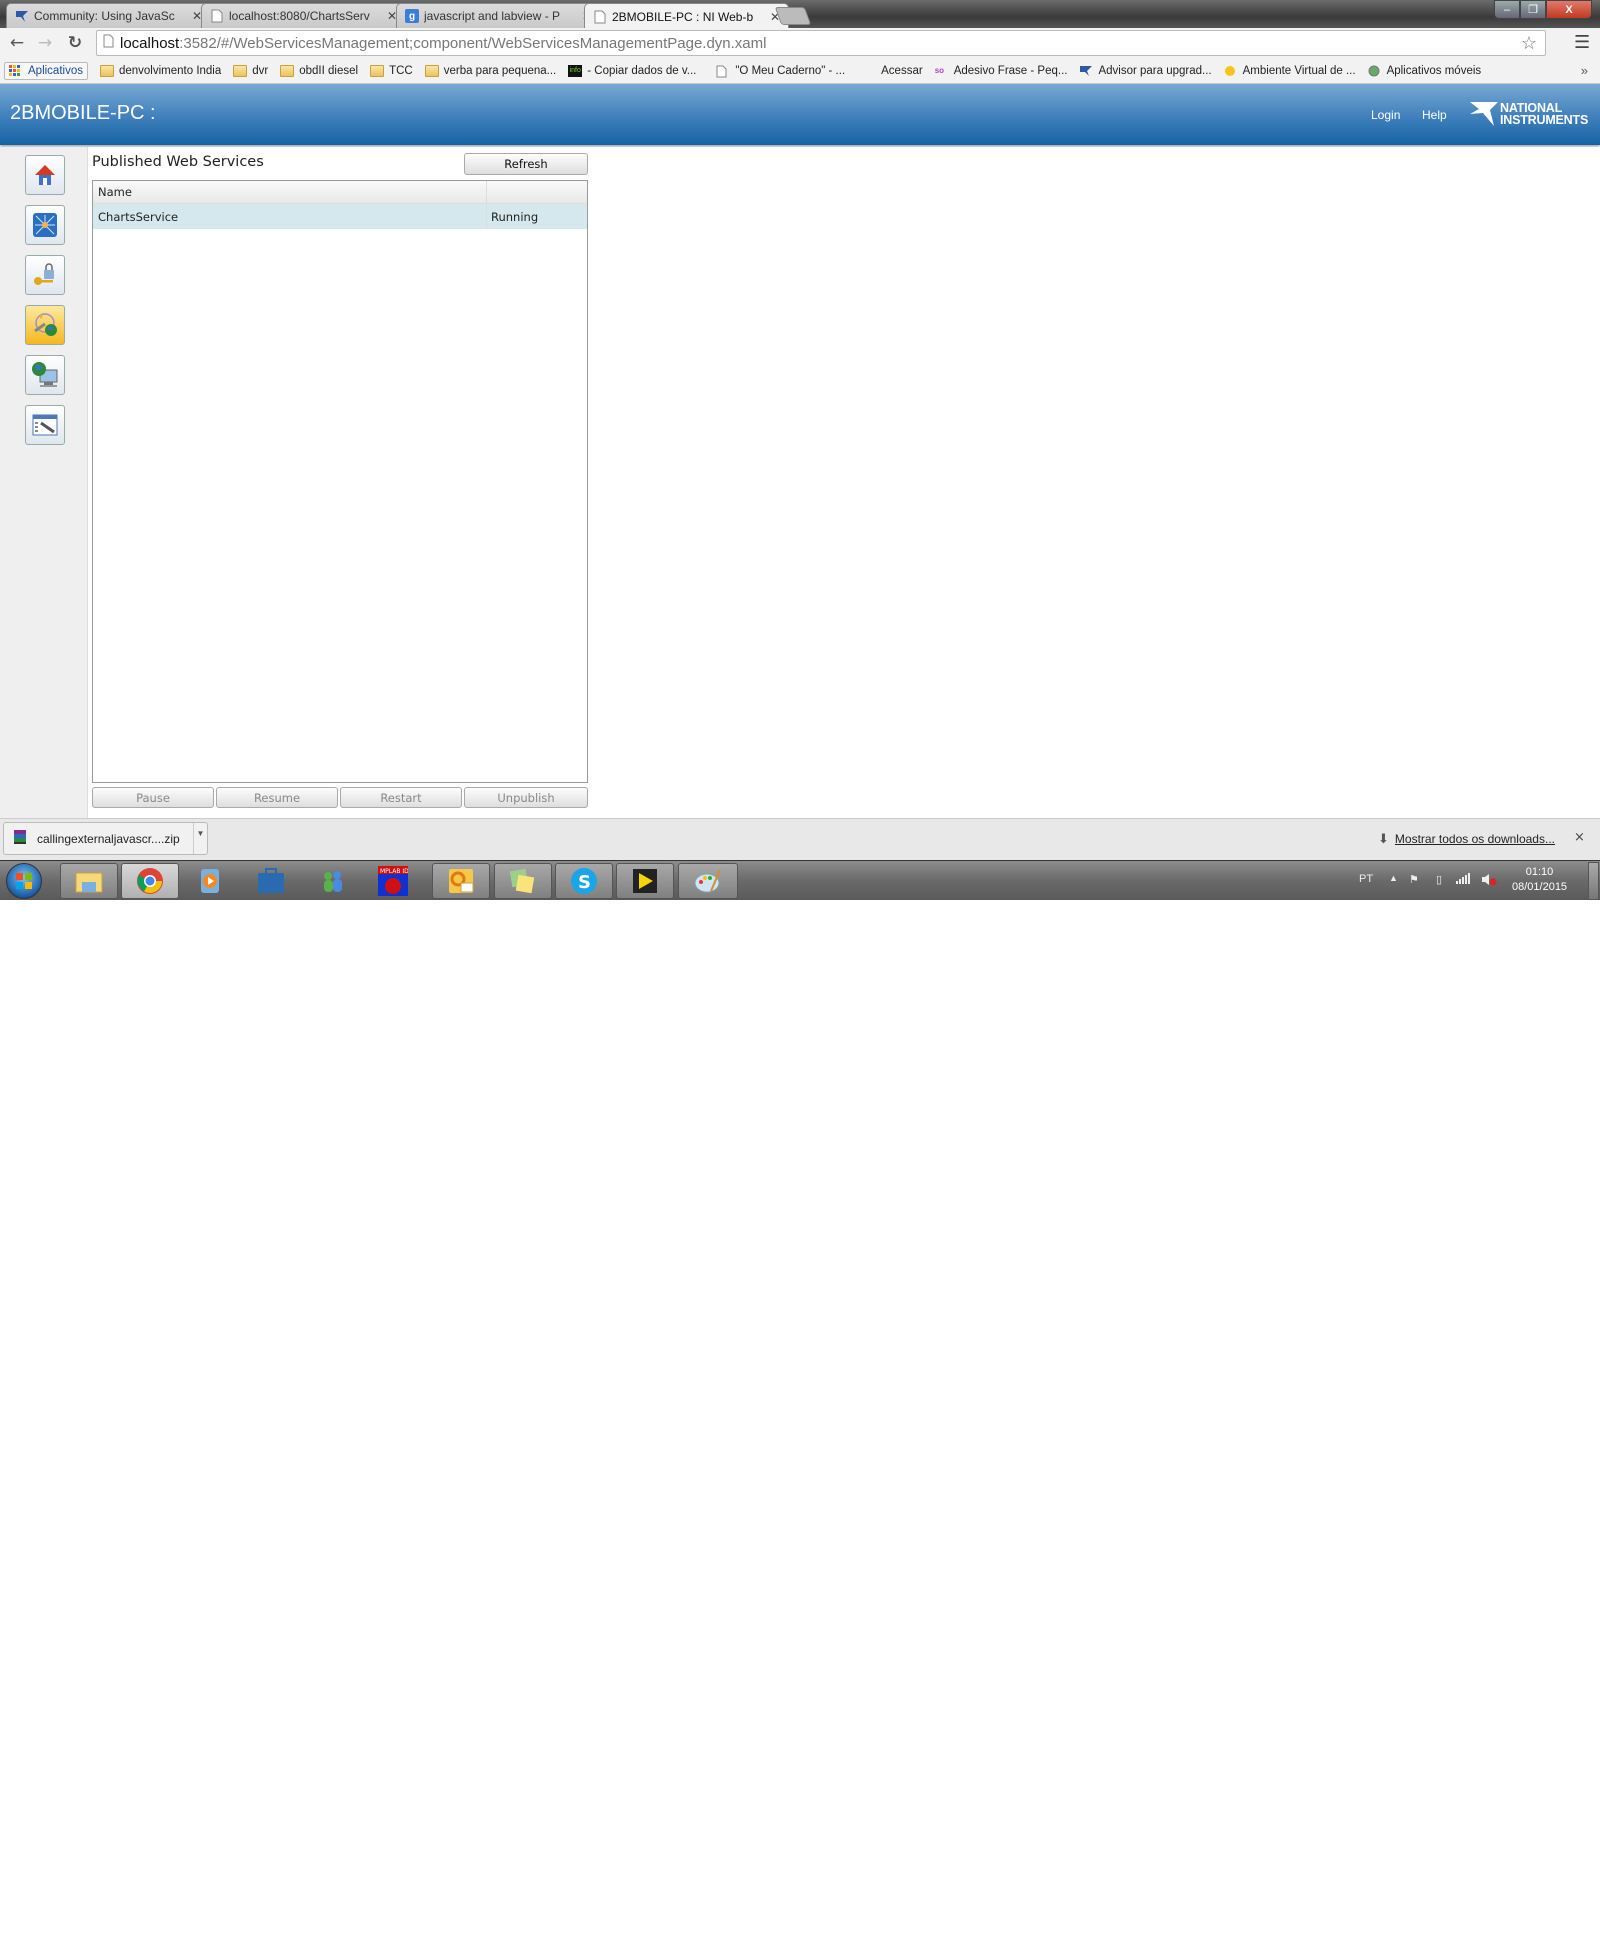 The image size is (1600, 1946). Describe the element at coordinates (45, 225) in the screenshot. I see `sidebar-item-network` at that location.